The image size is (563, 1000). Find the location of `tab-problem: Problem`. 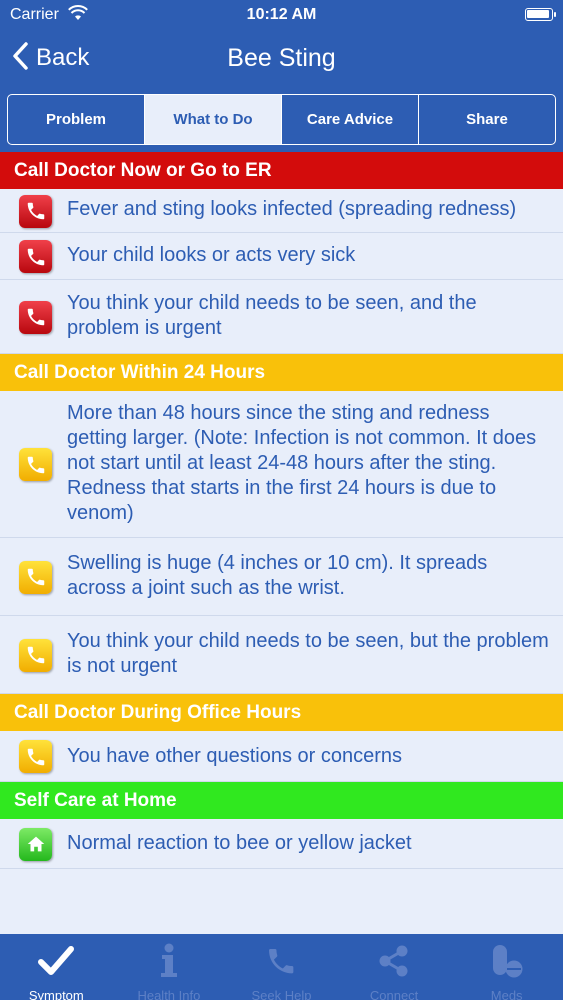

tab-problem: Problem is located at coordinates (76, 119).